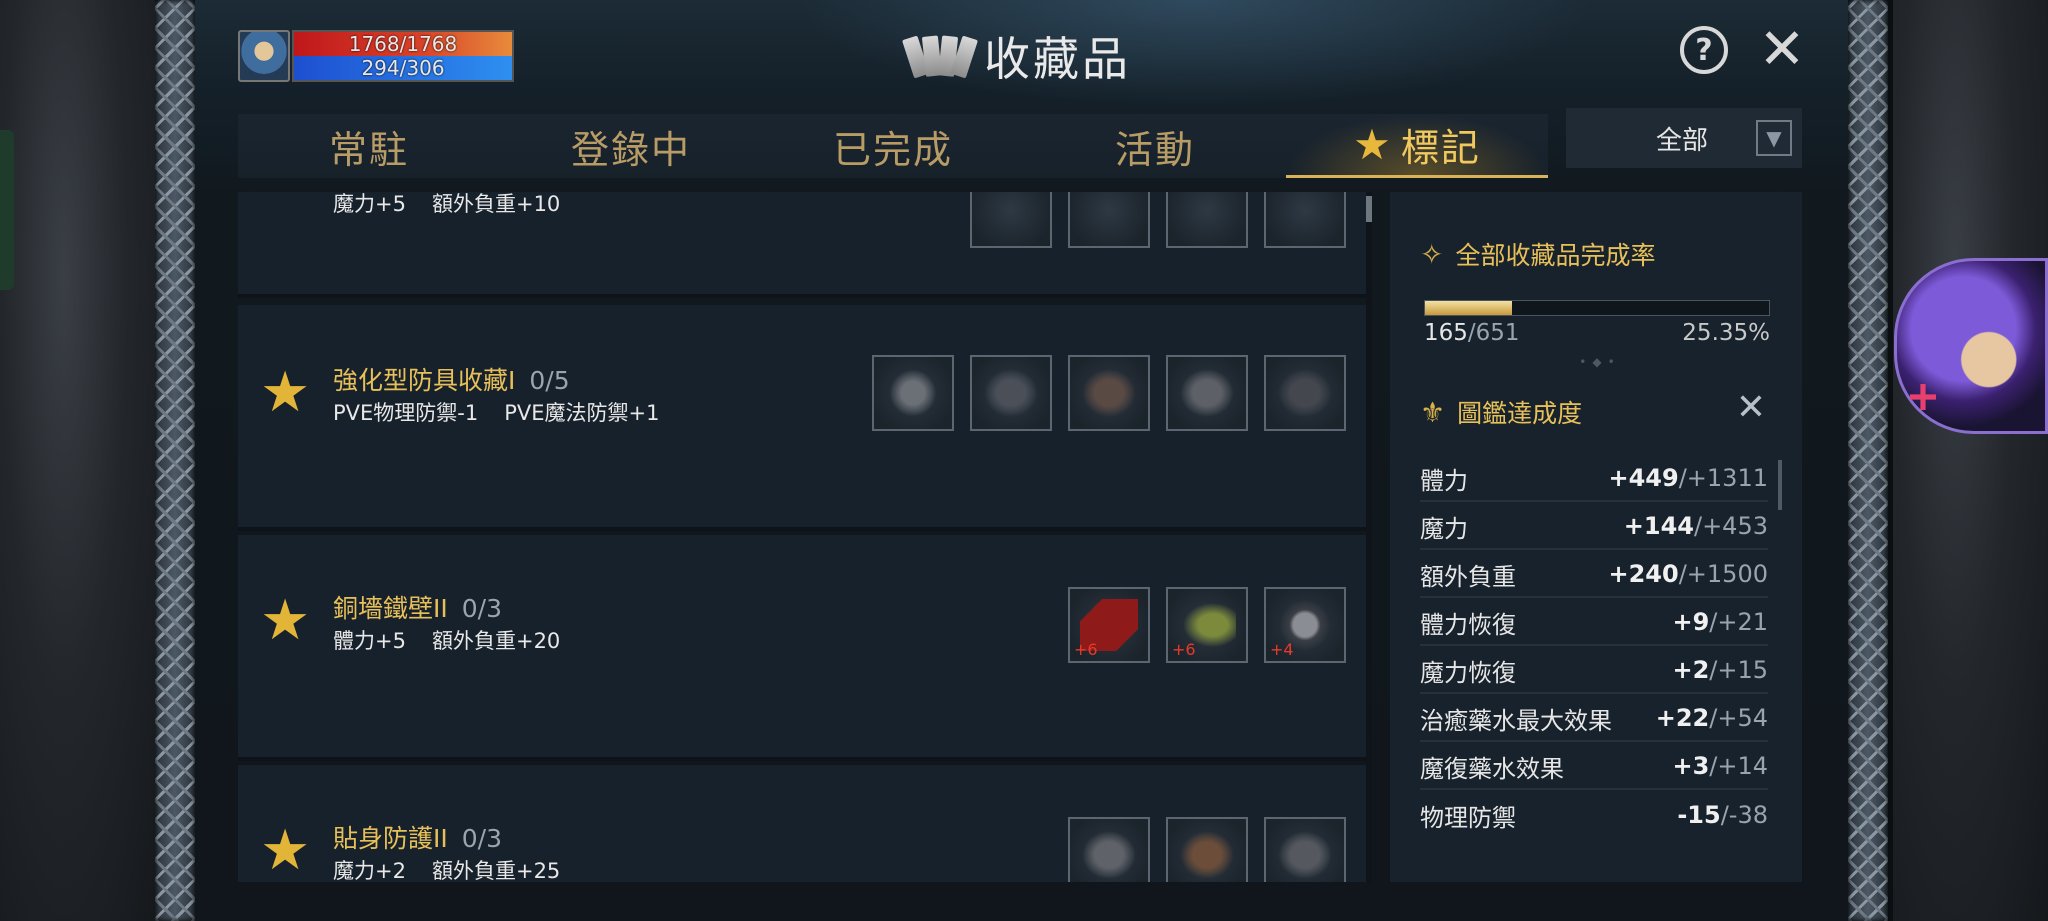 Image resolution: width=2048 pixels, height=921 pixels. I want to click on collection-card: ★ 貼身防護II 0/3 魔力+2 額外負重+25, so click(803, 823).